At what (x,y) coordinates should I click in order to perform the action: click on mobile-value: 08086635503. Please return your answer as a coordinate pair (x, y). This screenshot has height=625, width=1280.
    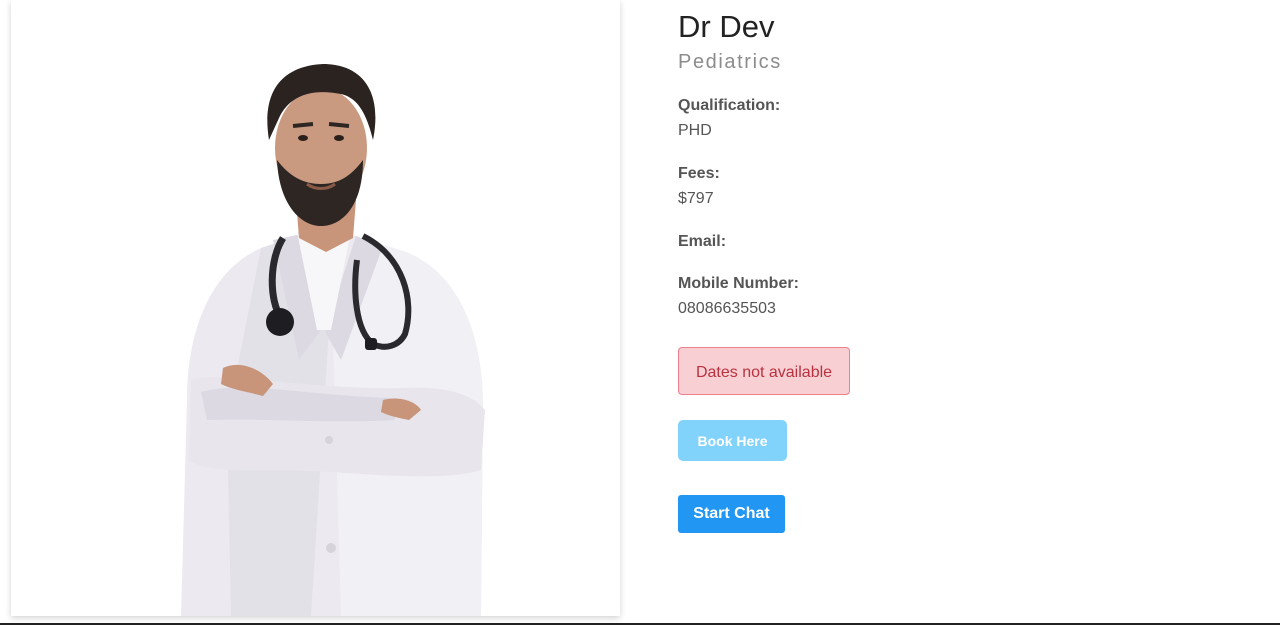
    Looking at the image, I should click on (727, 308).